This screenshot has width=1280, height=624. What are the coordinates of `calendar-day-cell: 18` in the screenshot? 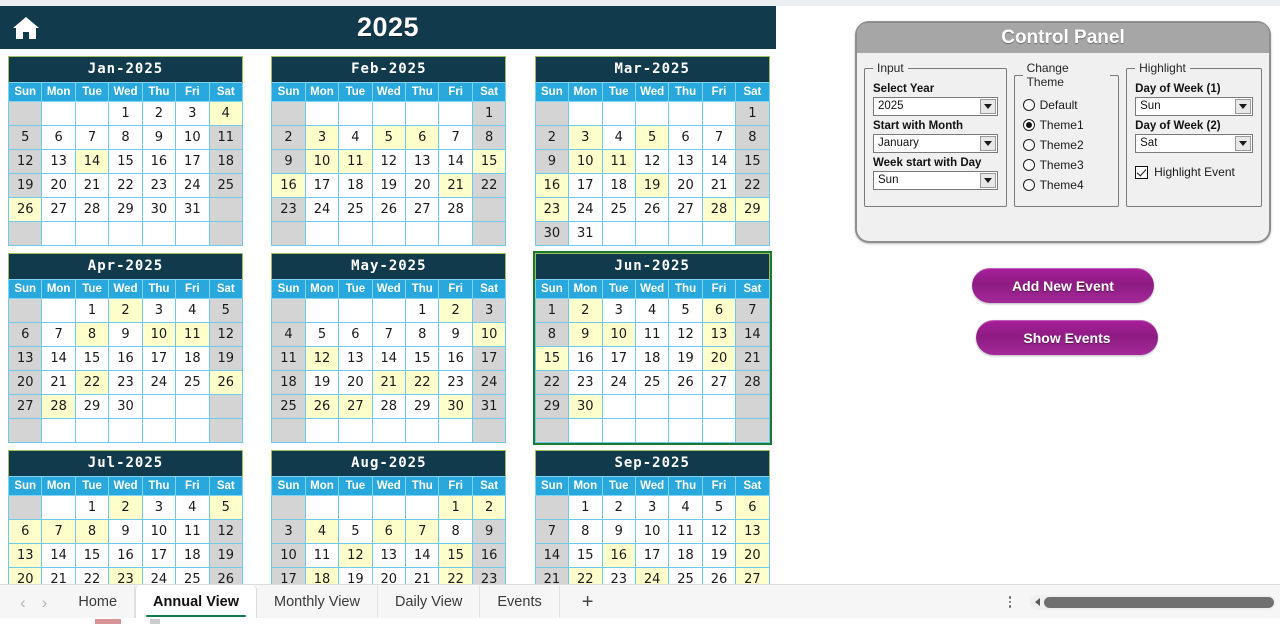 It's located at (192, 555).